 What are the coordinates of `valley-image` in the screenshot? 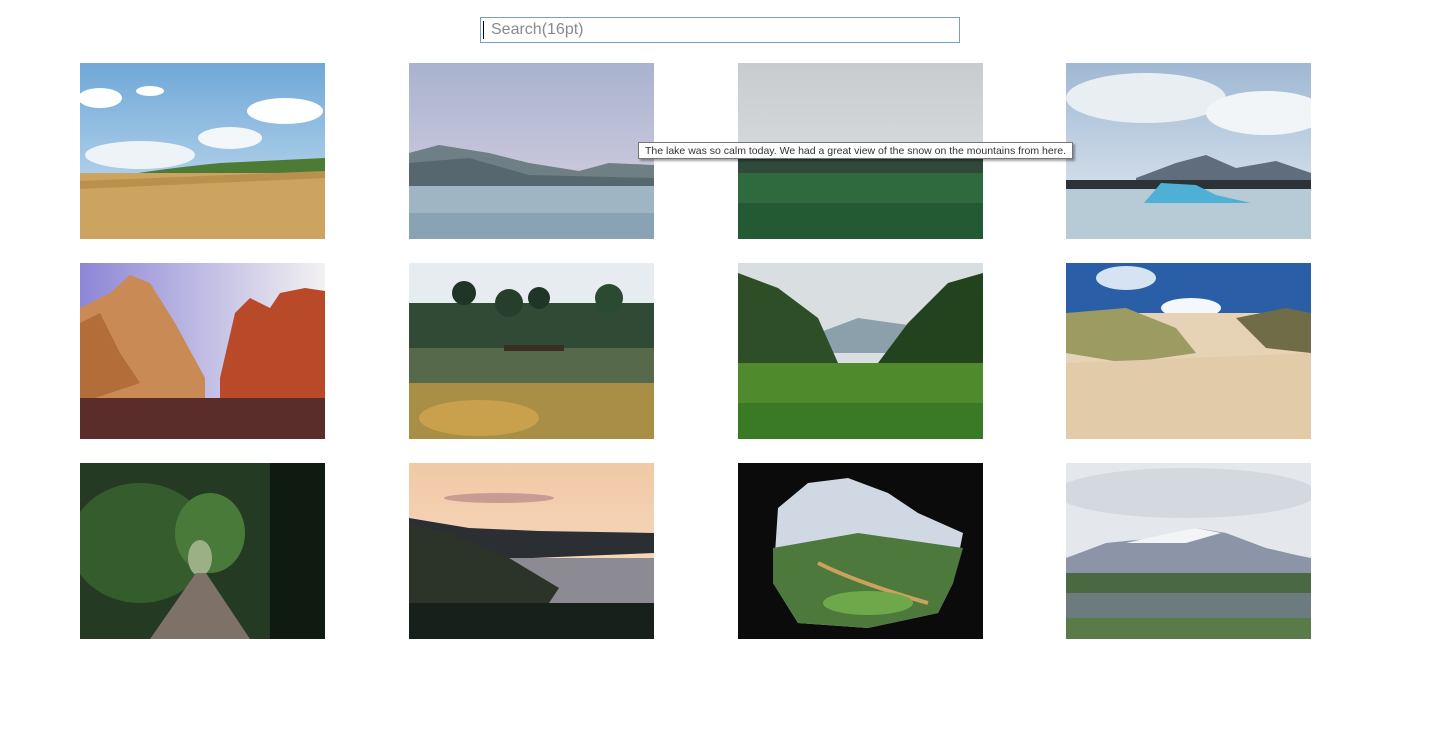 It's located at (860, 351).